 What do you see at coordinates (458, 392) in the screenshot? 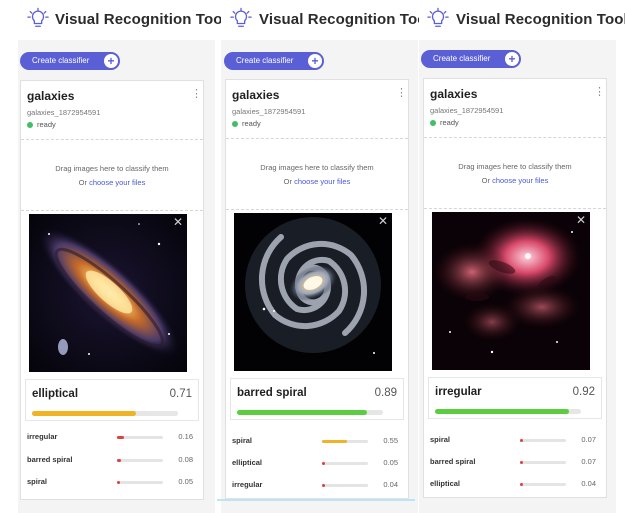
I see `top-class-label: irregular` at bounding box center [458, 392].